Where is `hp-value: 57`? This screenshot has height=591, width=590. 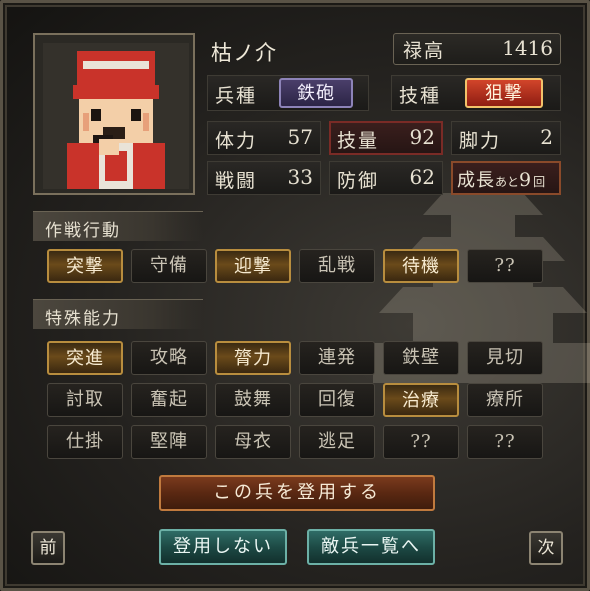
hp-value: 57 is located at coordinates (300, 137).